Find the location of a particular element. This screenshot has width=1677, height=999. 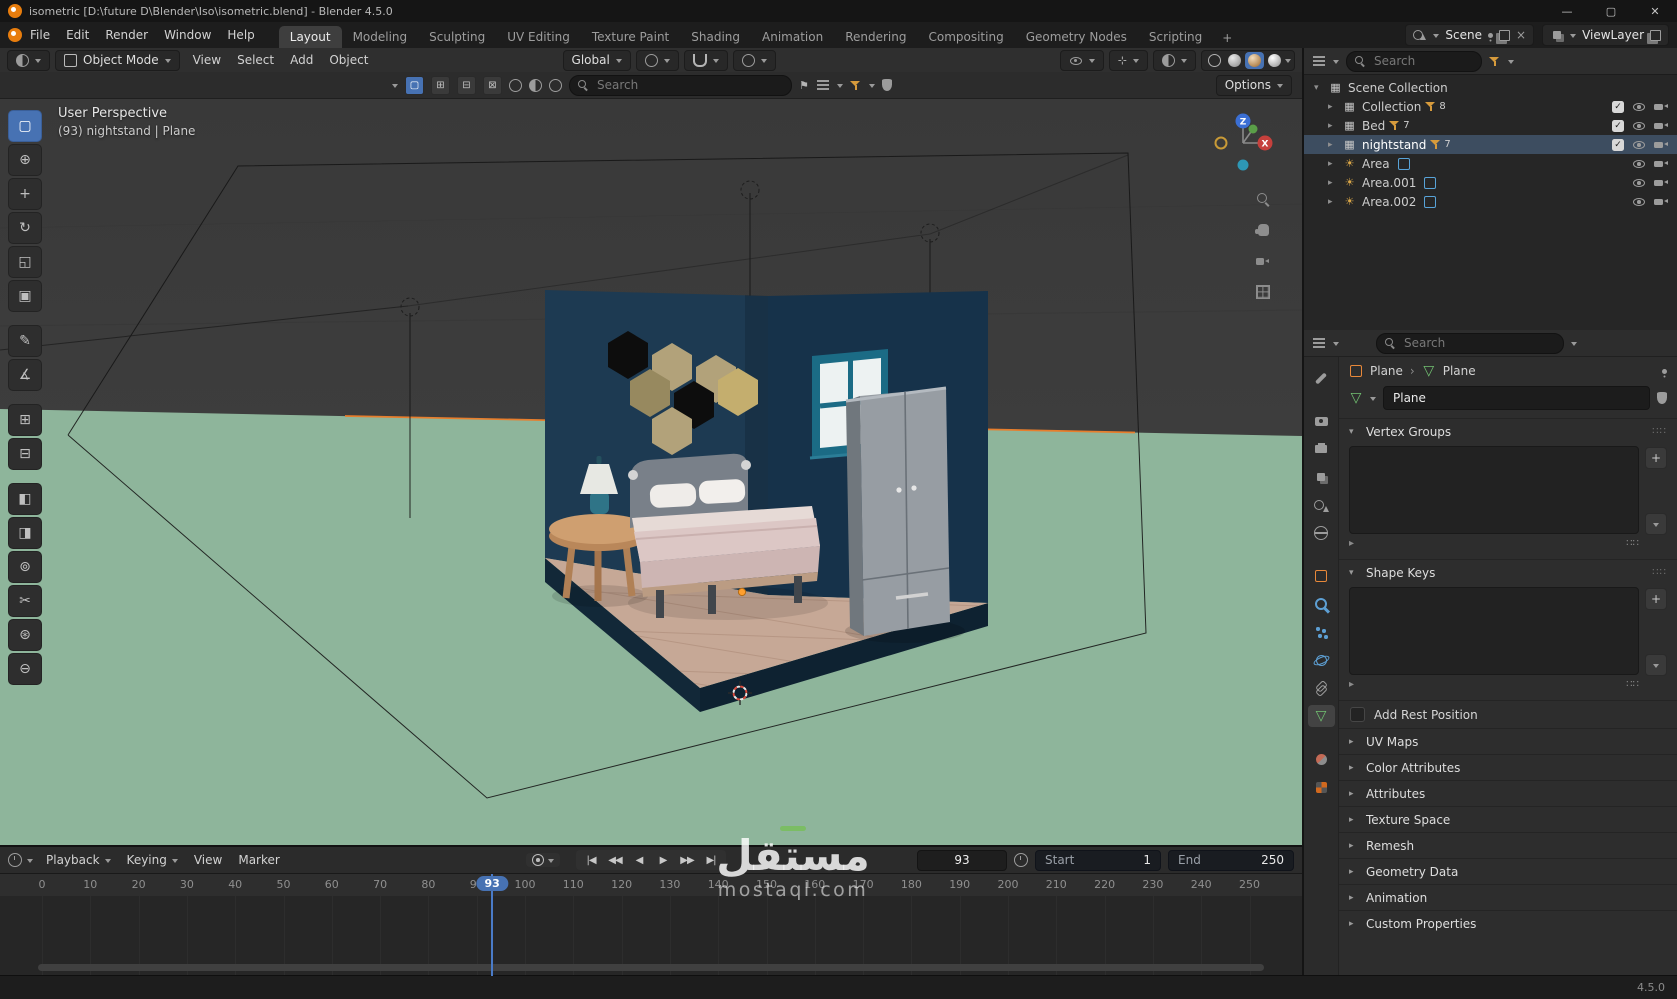

rest-position-checkbox is located at coordinates (1357, 714).